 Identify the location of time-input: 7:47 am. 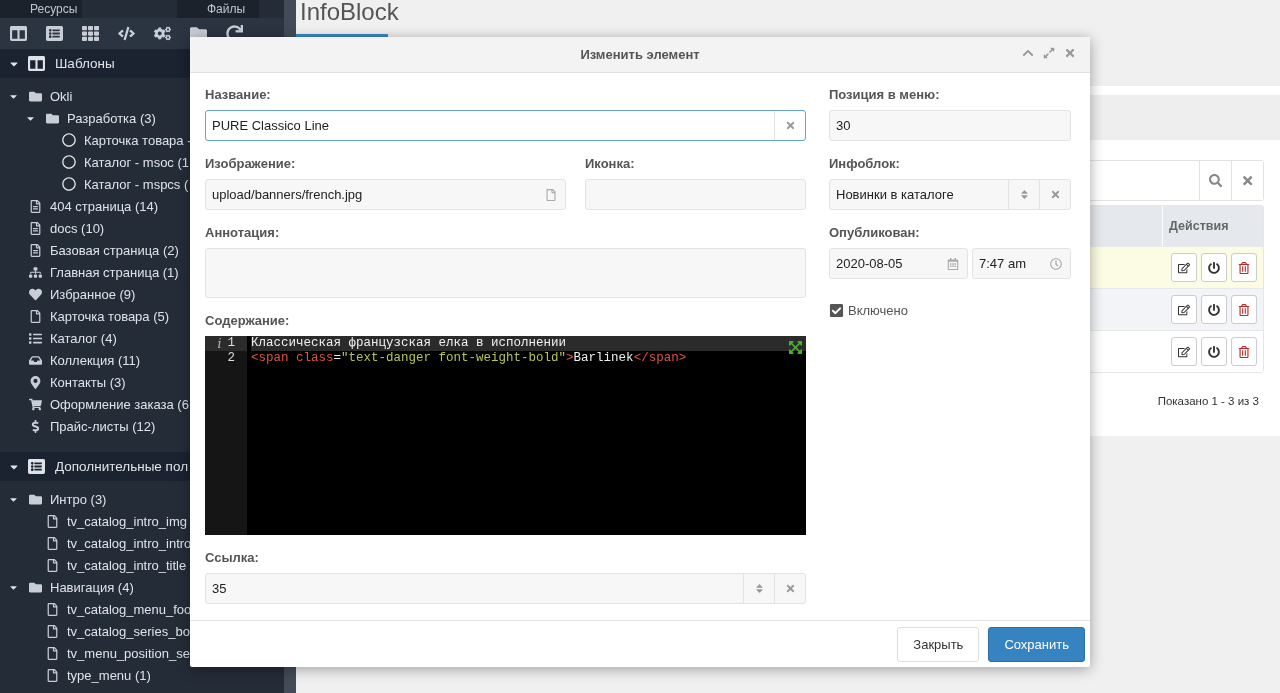
(1007, 263).